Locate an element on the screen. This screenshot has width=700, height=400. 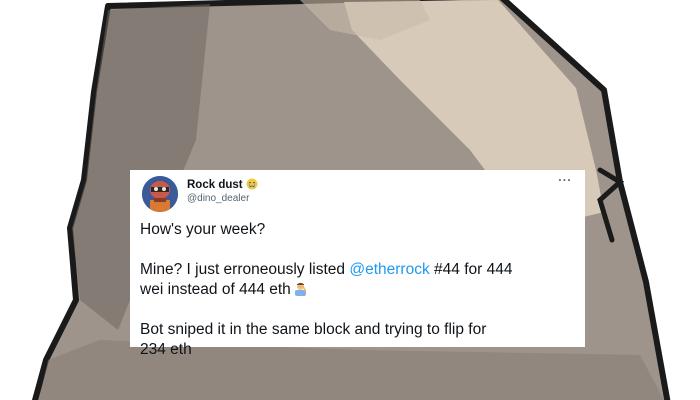
avatar is located at coordinates (160, 194).